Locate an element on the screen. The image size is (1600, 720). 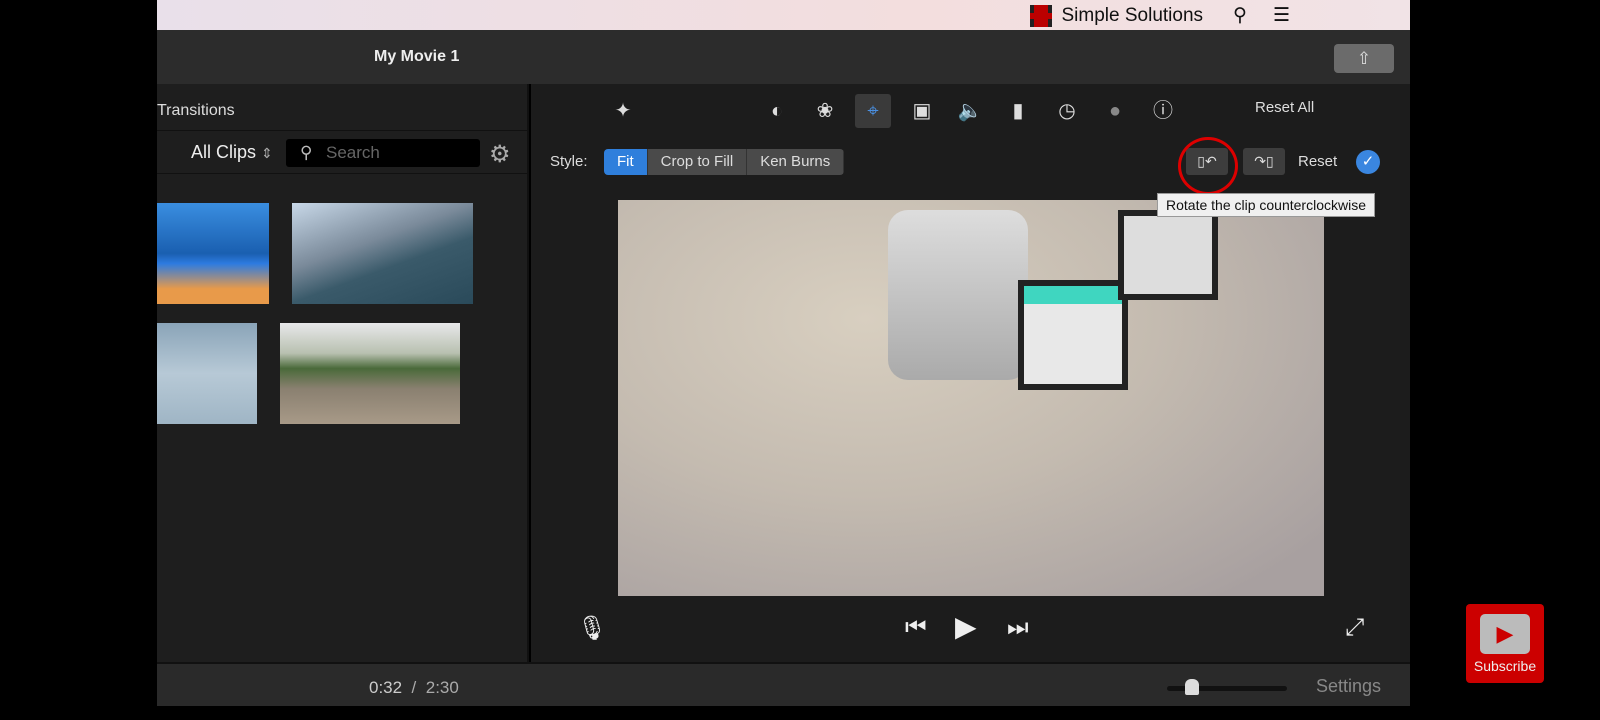
style-segmented-control: Fit Crop to Fill Ken Burns is located at coordinates (724, 162).